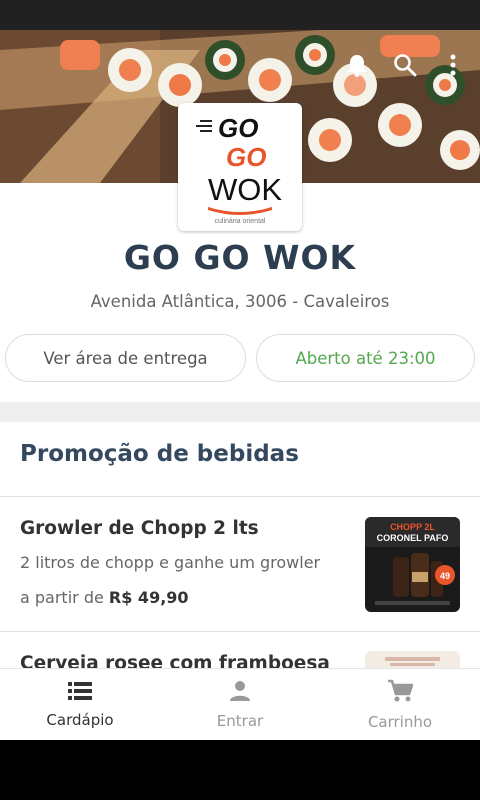  I want to click on logo-text-go-1: GO, so click(238, 128).